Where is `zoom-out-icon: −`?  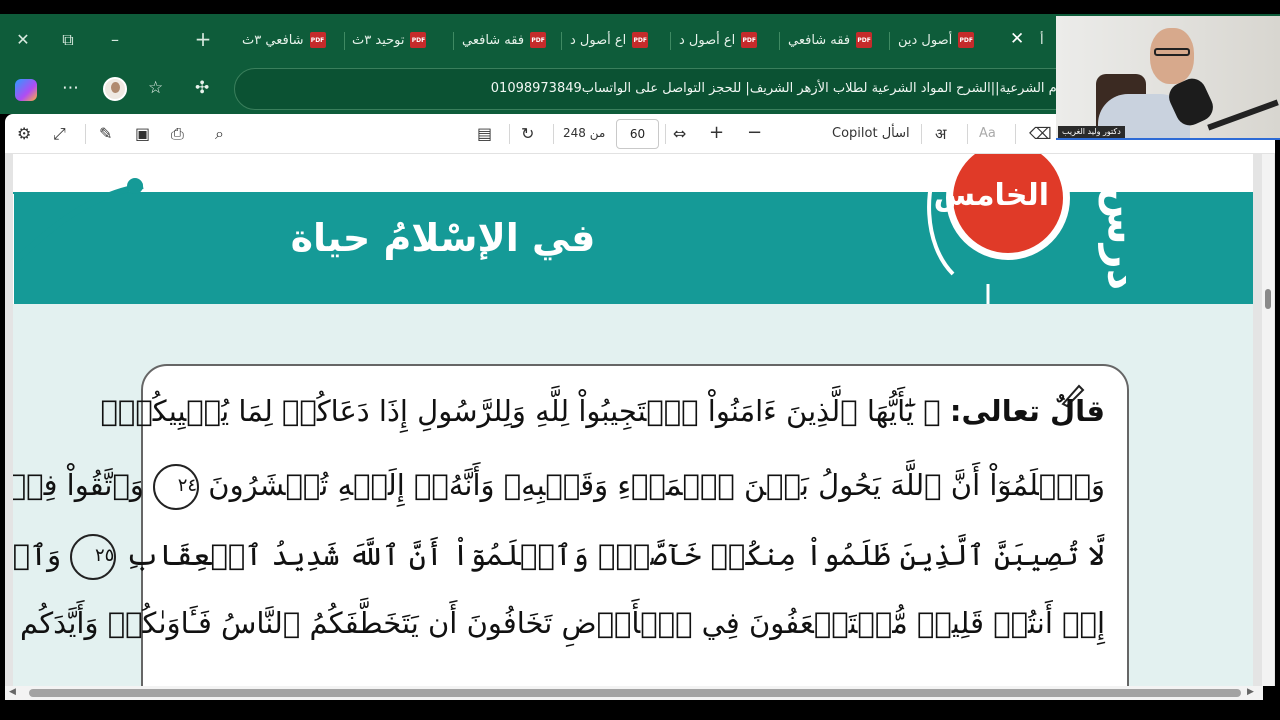 zoom-out-icon: − is located at coordinates (754, 132).